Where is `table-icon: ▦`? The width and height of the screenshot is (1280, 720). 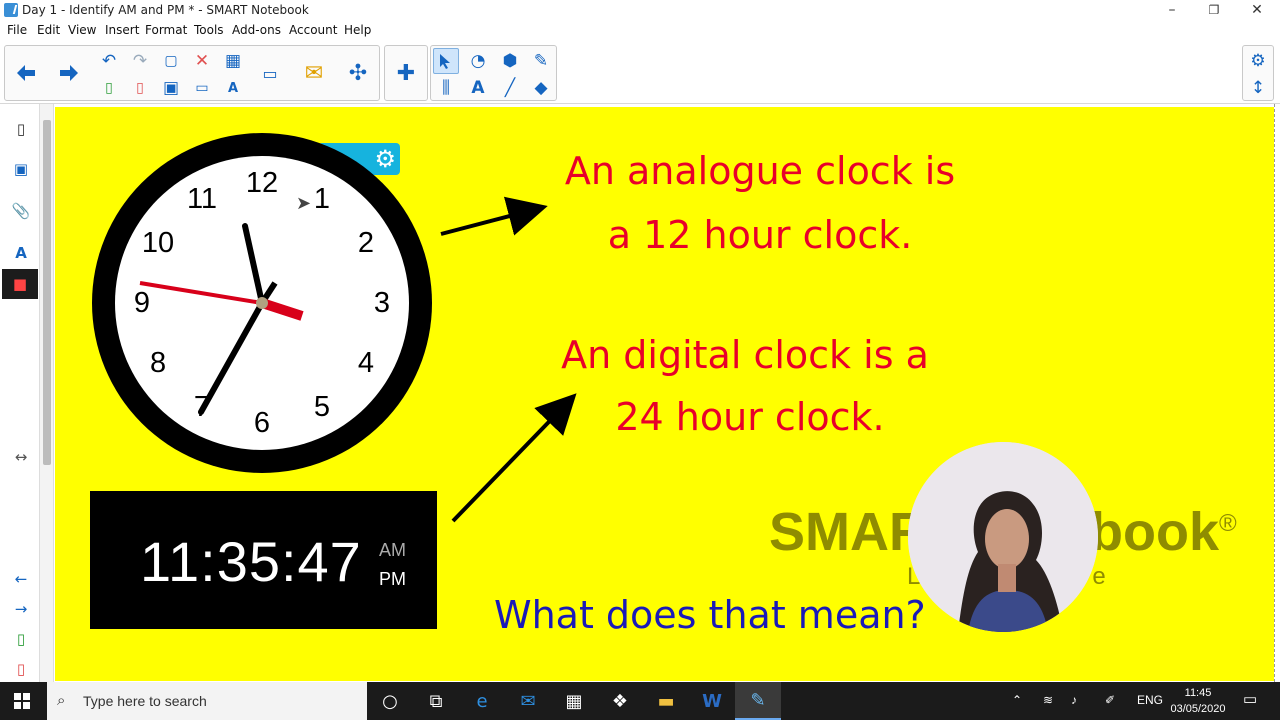 table-icon: ▦ is located at coordinates (233, 61).